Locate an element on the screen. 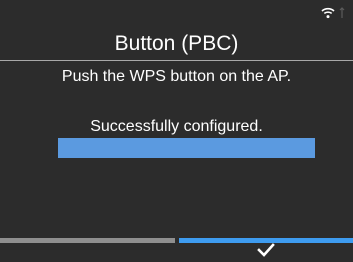 This screenshot has width=353, height=262. instruction-text: Push the WPS button on the AP. is located at coordinates (176, 76).